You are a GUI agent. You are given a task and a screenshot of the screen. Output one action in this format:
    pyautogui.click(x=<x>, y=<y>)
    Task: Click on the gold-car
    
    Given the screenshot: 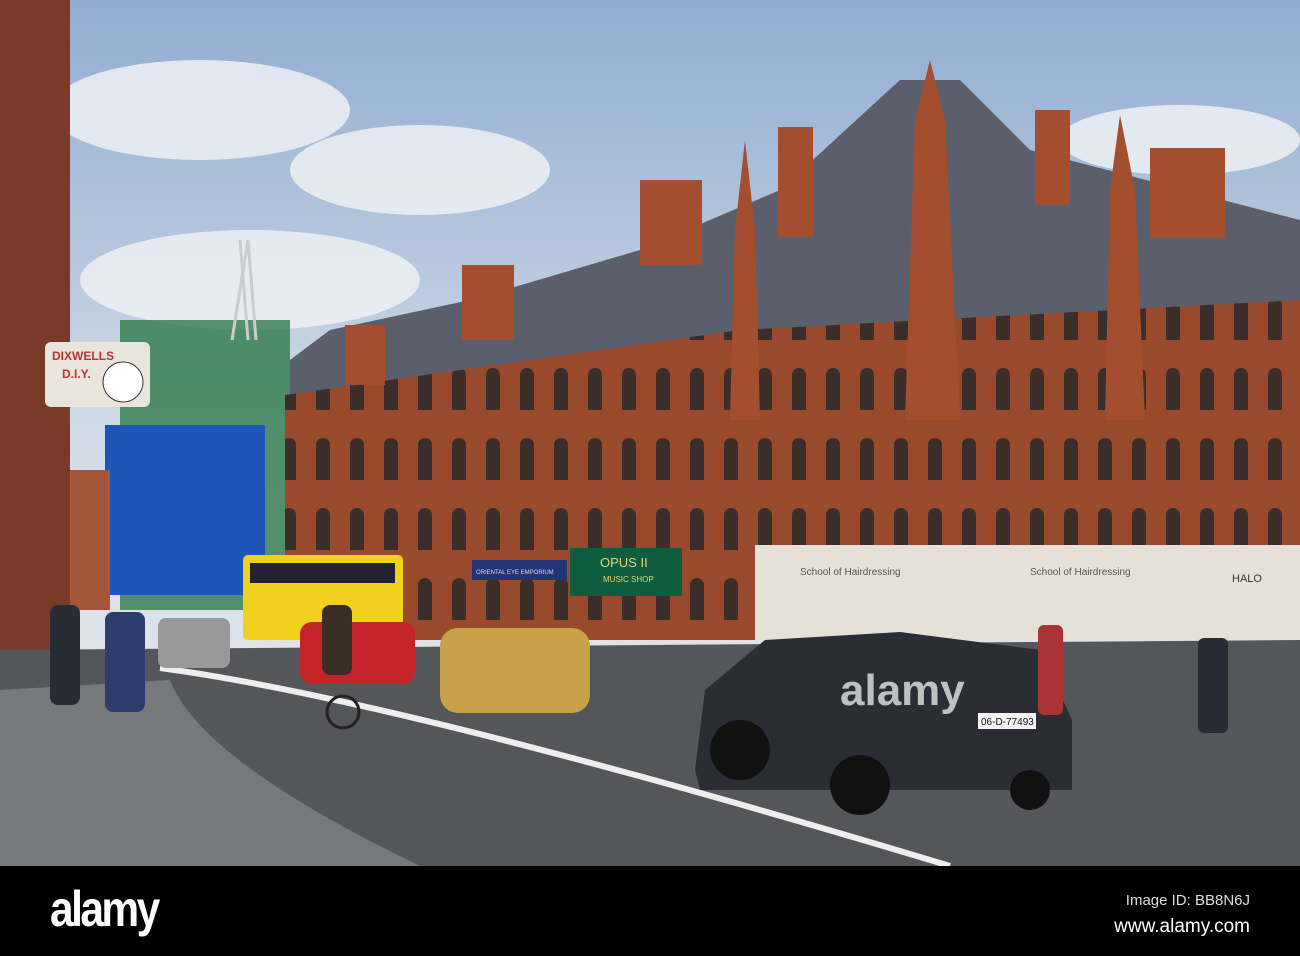 What is the action you would take?
    pyautogui.click(x=515, y=670)
    